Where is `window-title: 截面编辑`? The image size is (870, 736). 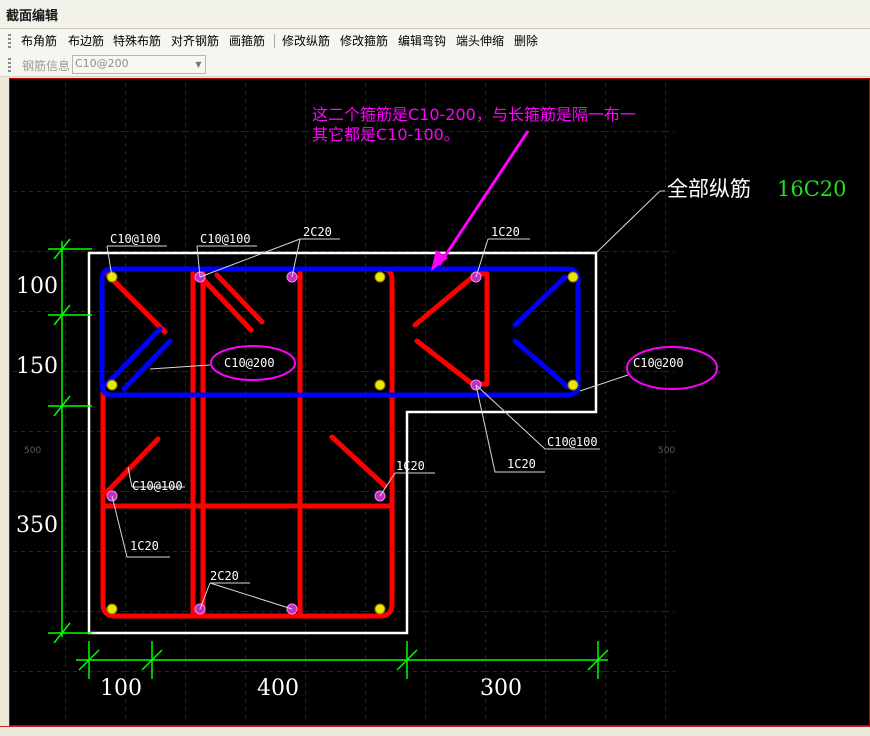 window-title: 截面编辑 is located at coordinates (32, 16).